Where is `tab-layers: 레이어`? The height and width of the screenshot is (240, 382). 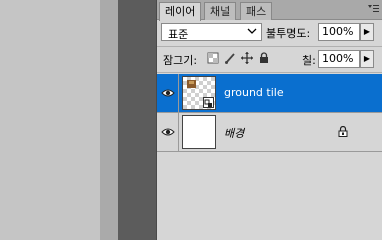
tab-layers: 레이어 is located at coordinates (180, 11).